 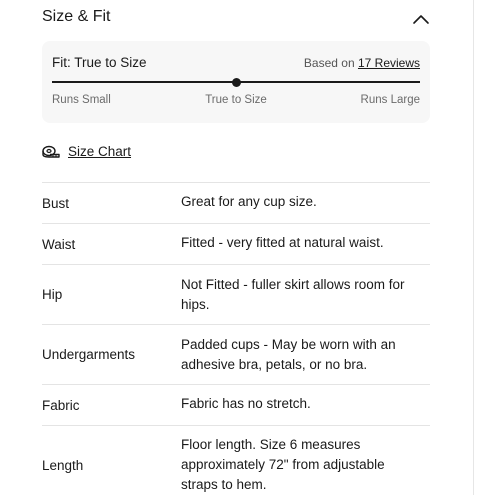 I want to click on spec-key: Length, so click(x=63, y=465).